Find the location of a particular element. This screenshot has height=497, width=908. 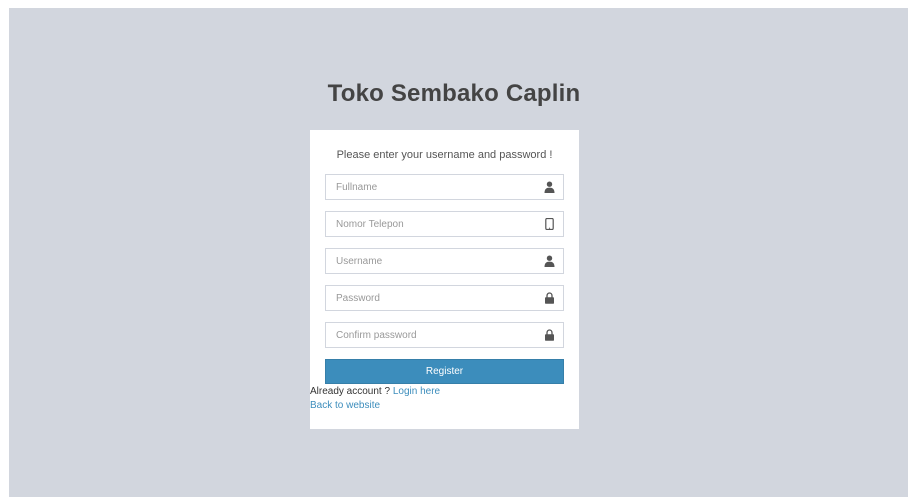

phone-input is located at coordinates (444, 224).